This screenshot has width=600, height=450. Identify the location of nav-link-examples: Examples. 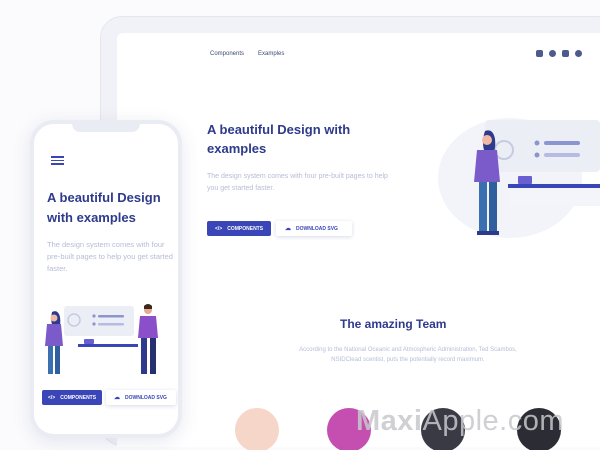
(271, 54).